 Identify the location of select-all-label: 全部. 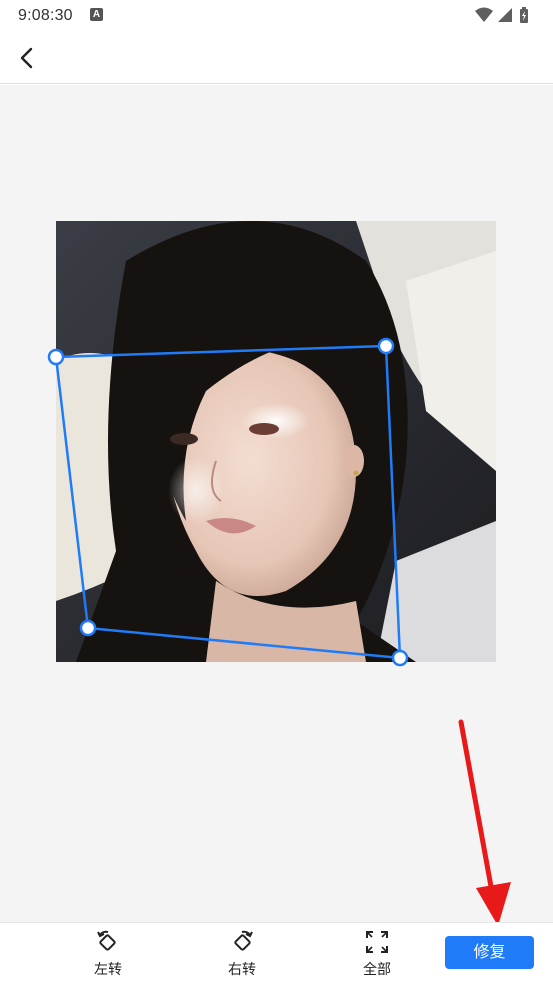
(377, 969).